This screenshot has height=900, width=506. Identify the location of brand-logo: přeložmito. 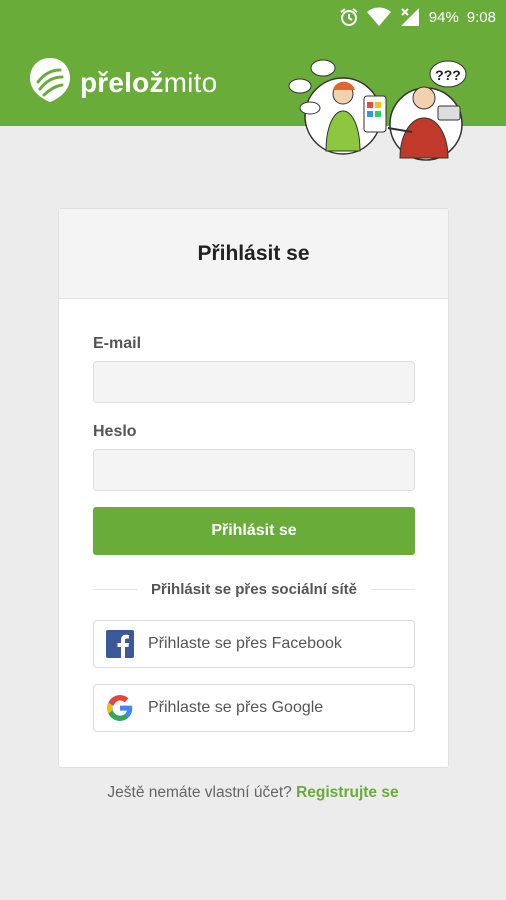
(122, 82).